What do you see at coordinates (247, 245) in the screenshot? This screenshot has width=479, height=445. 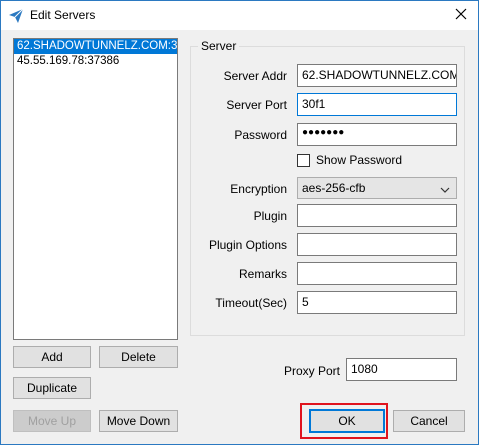 I see `plugin-options-label: Plugin Options` at bounding box center [247, 245].